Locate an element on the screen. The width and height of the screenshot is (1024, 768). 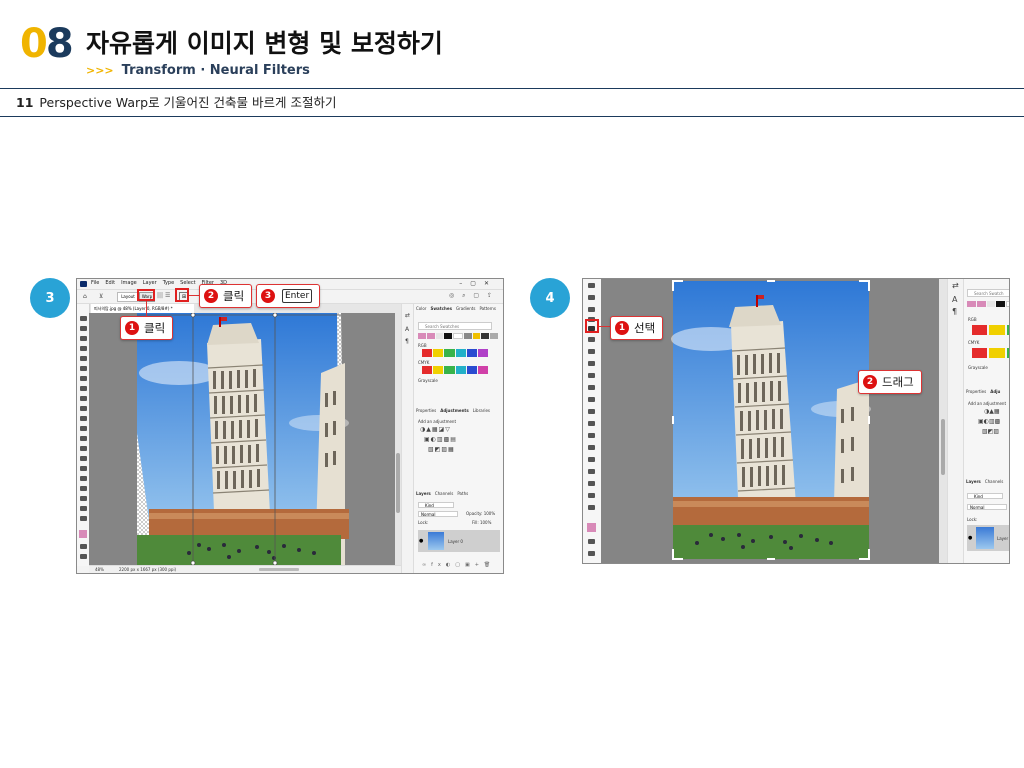
menu-type: Type is located at coordinates (168, 283).